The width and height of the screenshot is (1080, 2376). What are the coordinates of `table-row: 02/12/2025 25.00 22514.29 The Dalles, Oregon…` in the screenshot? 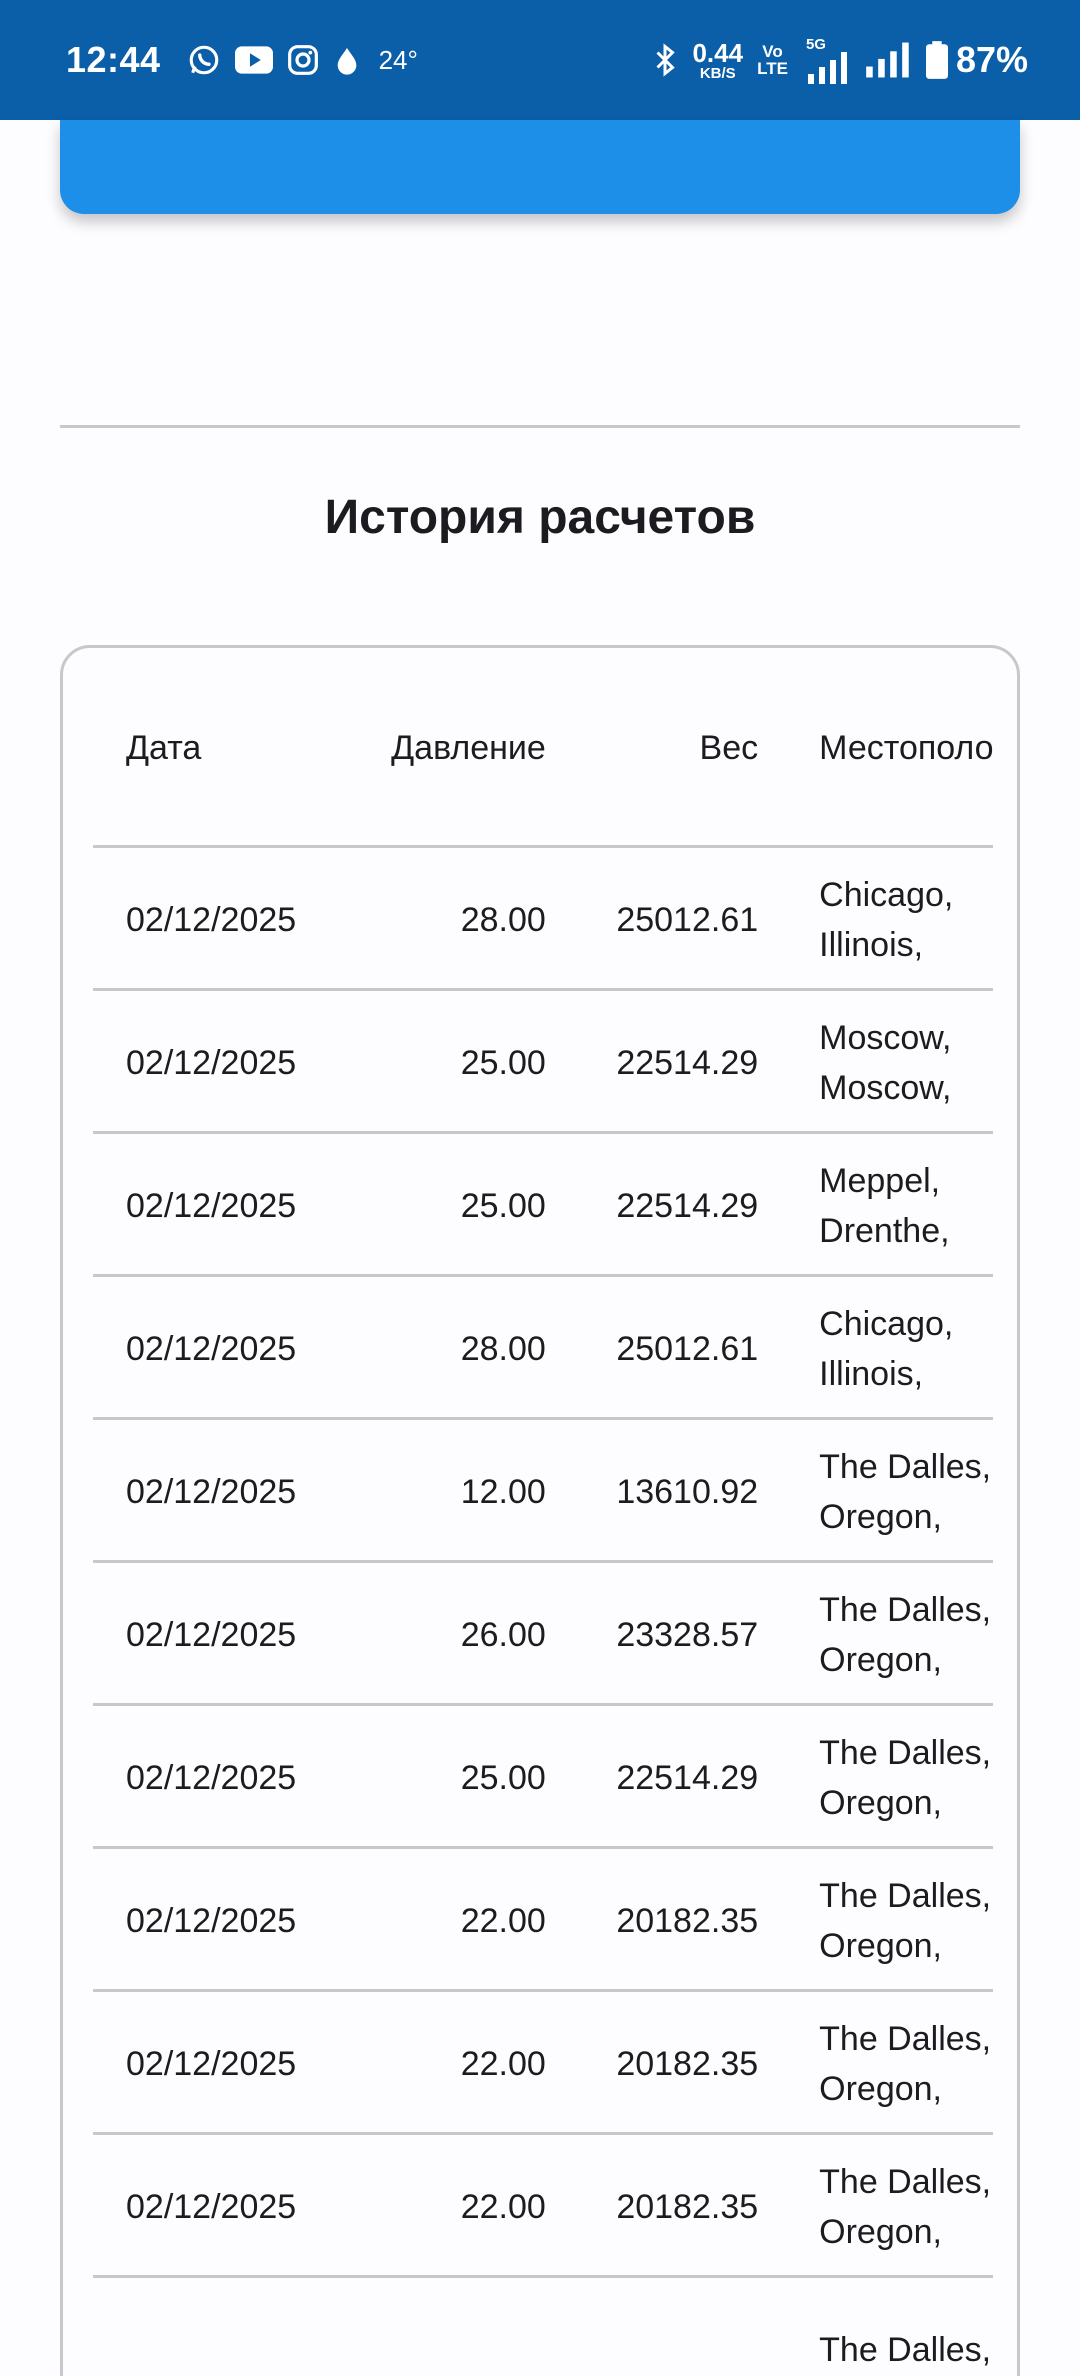 It's located at (555, 1778).